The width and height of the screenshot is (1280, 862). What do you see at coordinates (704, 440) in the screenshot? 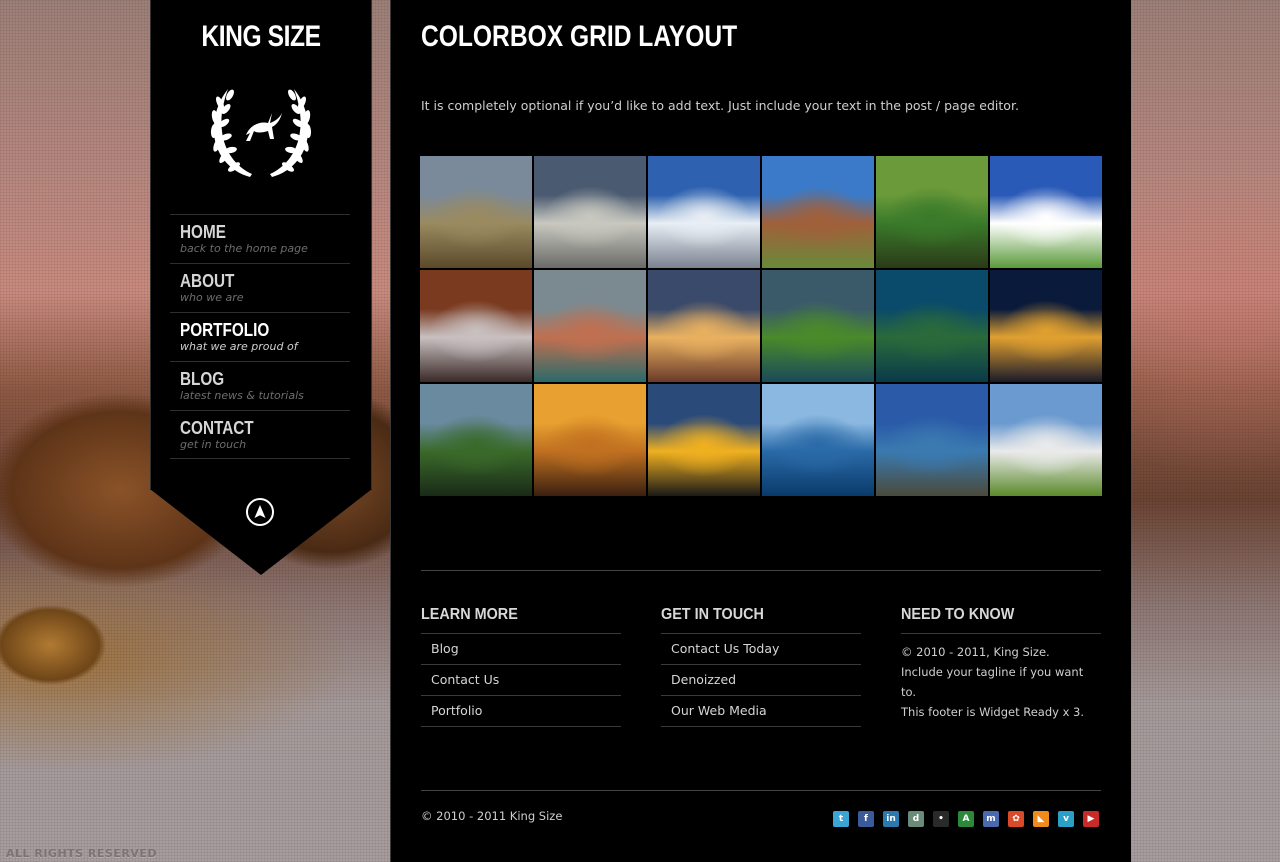
I see `gallery-thumb-golden-seascape` at bounding box center [704, 440].